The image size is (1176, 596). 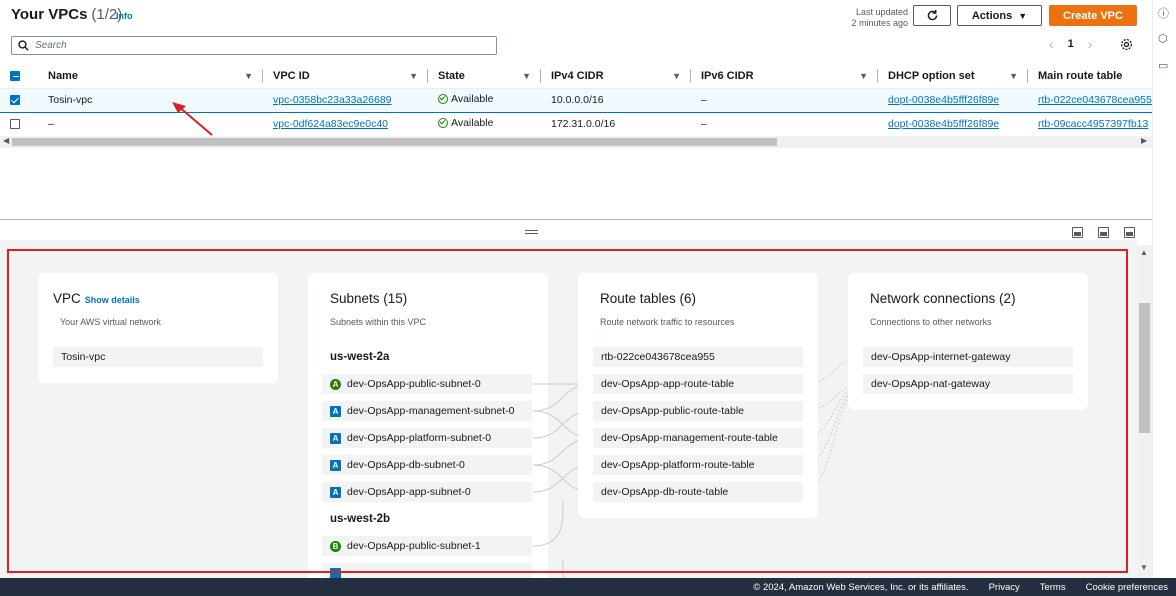 I want to click on last-updated: Last updated 2 minutes ago, so click(x=873, y=18).